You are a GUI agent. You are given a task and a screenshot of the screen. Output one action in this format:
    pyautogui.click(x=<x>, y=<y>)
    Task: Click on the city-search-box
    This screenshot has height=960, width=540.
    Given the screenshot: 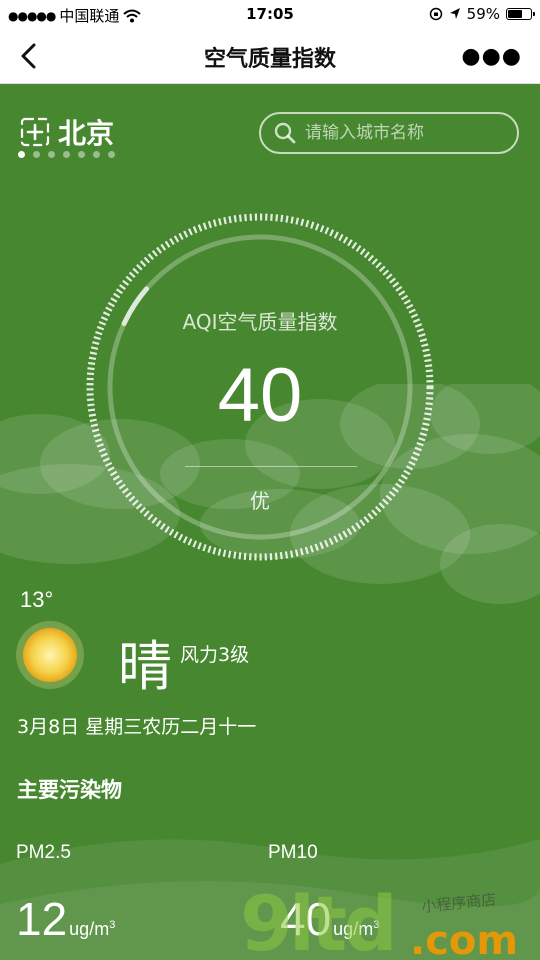 What is the action you would take?
    pyautogui.click(x=389, y=133)
    